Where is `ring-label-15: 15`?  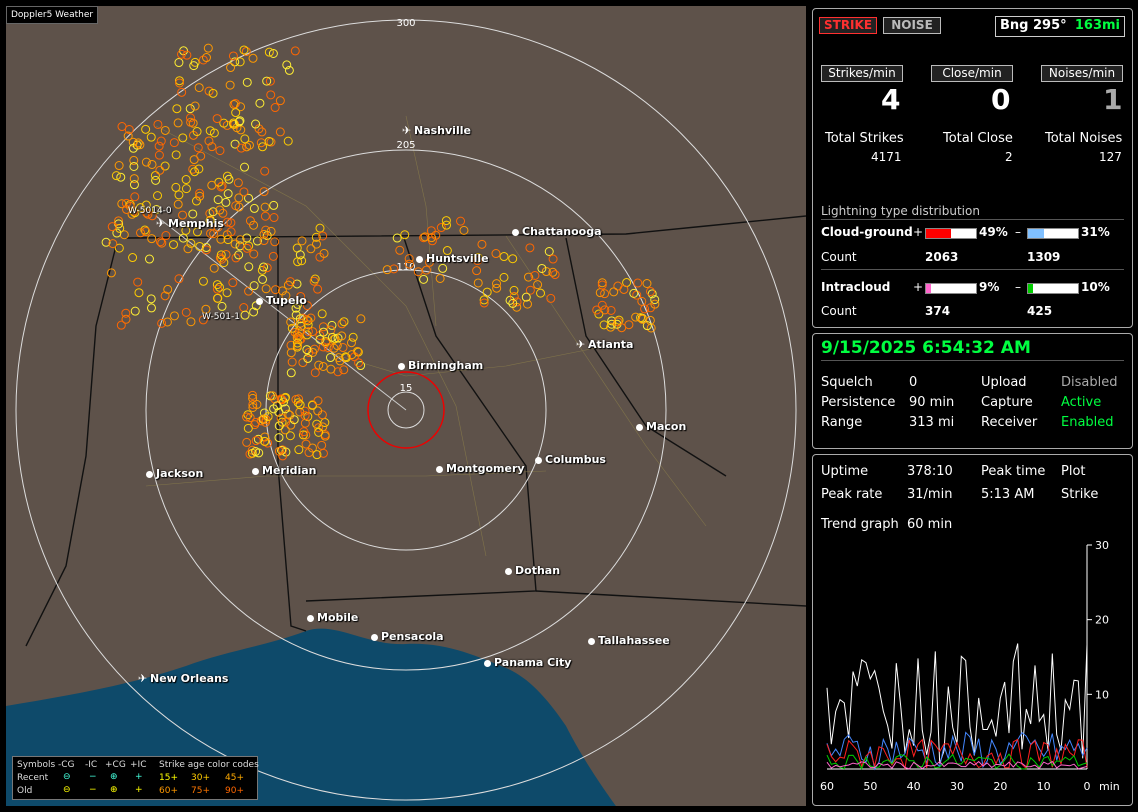
ring-label-15: 15 is located at coordinates (406, 388).